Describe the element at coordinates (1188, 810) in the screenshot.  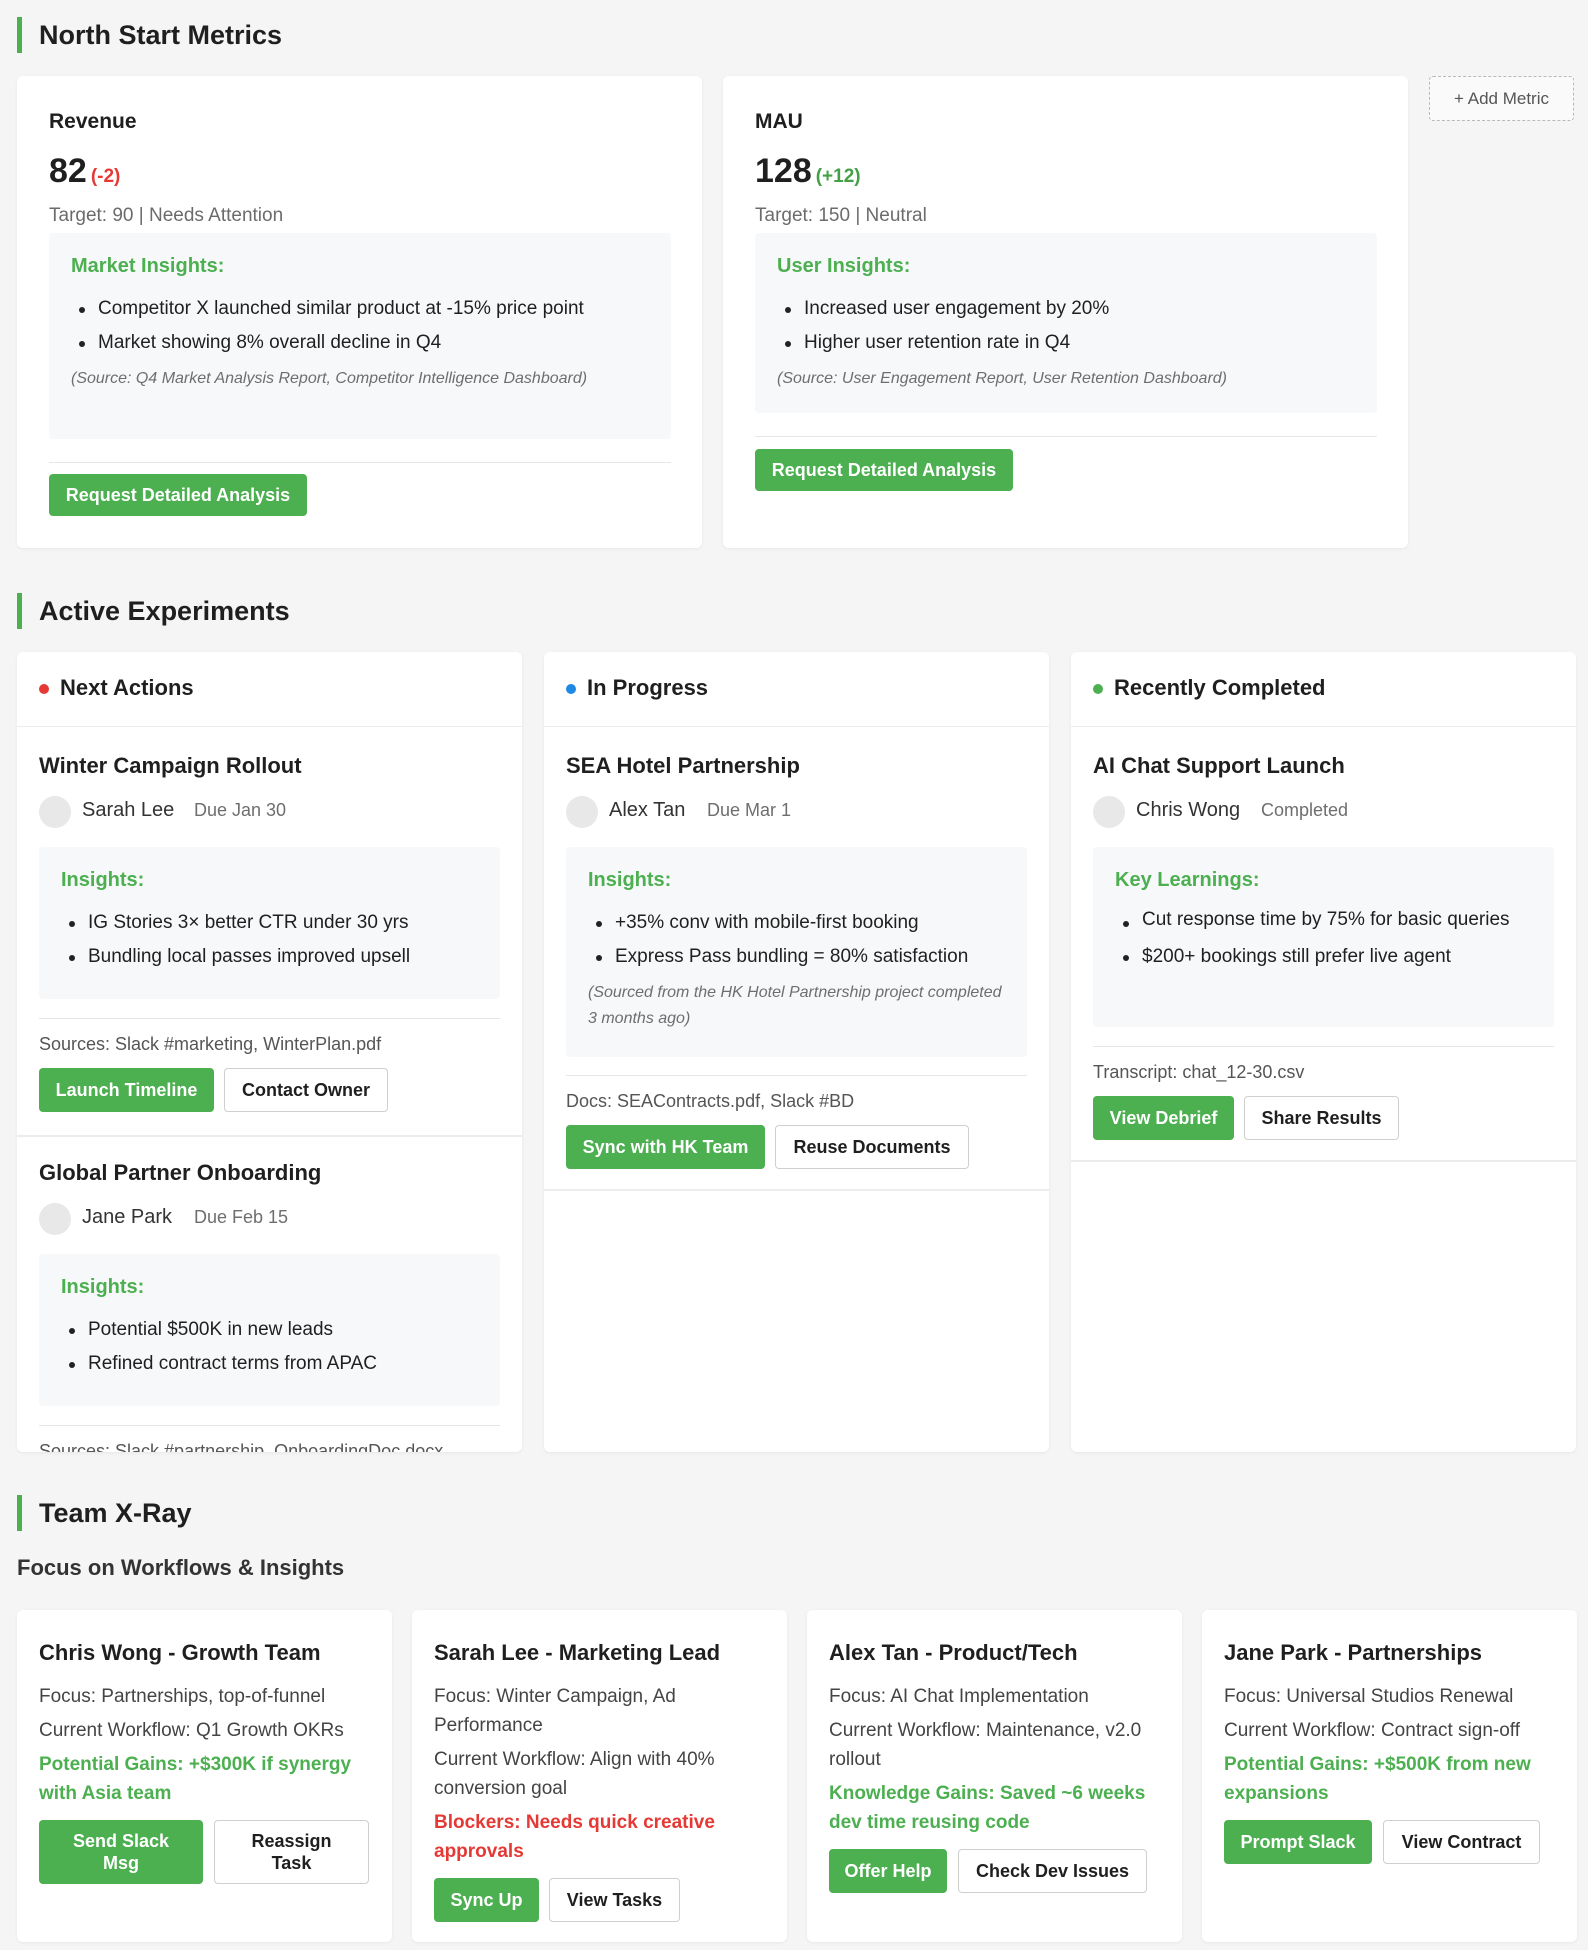
I see `owner-name: Chris Wong` at that location.